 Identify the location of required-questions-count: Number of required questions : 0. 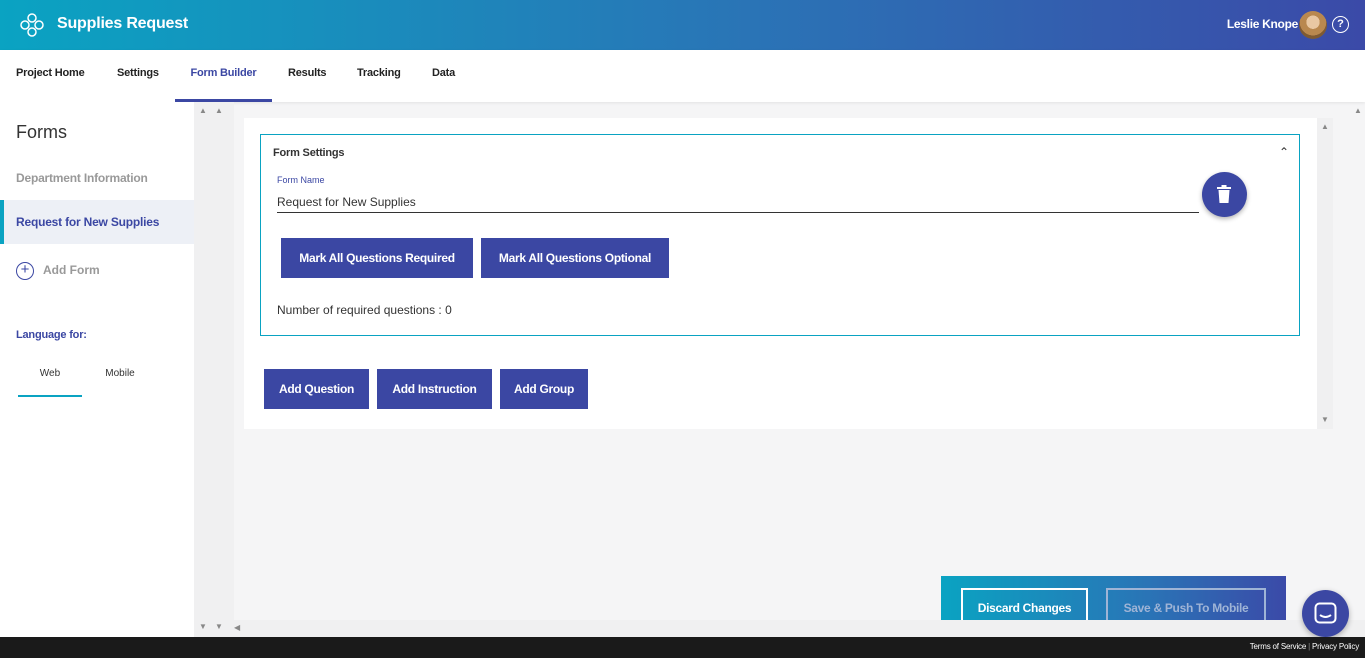
(364, 310).